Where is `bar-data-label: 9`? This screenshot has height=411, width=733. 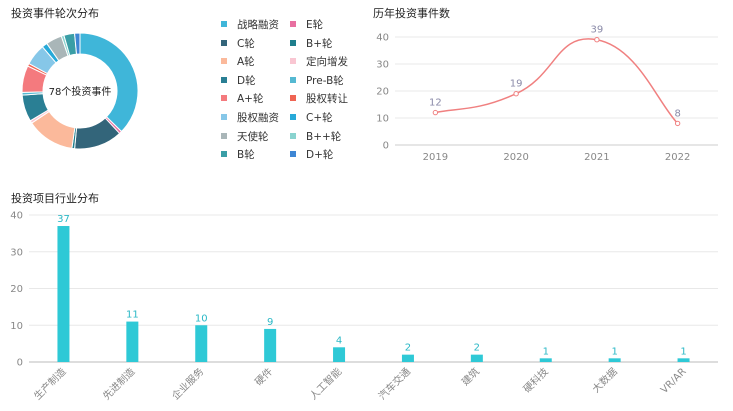 bar-data-label: 9 is located at coordinates (270, 322).